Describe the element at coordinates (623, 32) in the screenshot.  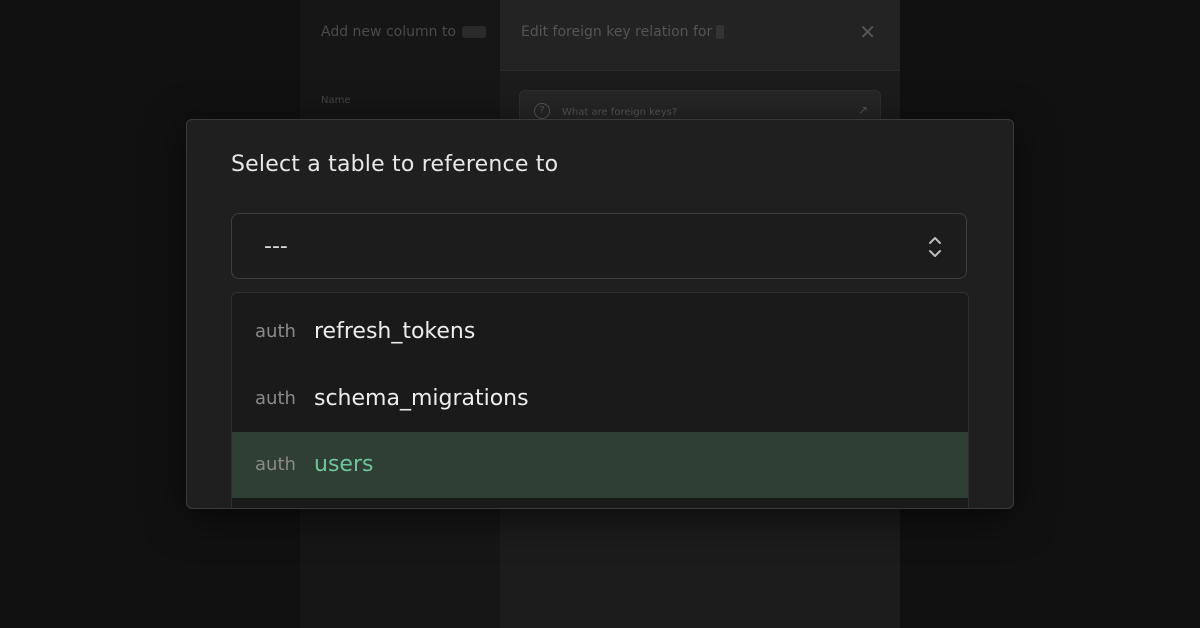
I see `foreign-key-title: Edit foreign key relation for` at that location.